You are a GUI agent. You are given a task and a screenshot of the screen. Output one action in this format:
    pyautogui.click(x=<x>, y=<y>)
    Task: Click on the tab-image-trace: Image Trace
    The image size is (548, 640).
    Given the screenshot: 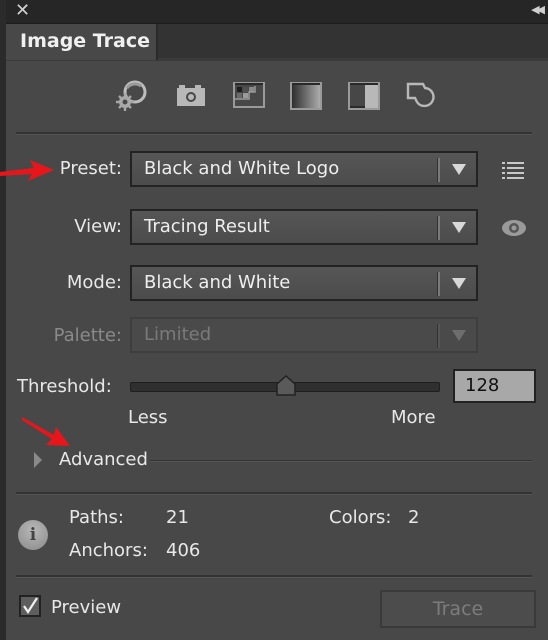 What is the action you would take?
    pyautogui.click(x=82, y=42)
    